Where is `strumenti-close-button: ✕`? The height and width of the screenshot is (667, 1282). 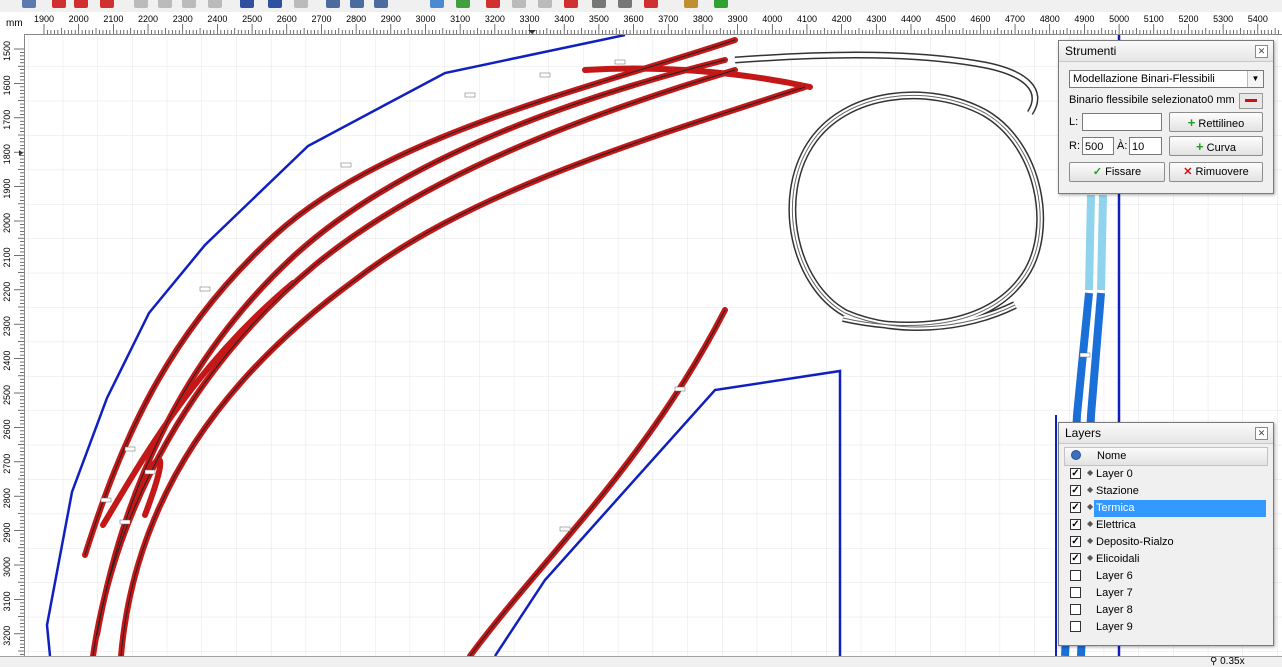
strumenti-close-button: ✕ is located at coordinates (1261, 51).